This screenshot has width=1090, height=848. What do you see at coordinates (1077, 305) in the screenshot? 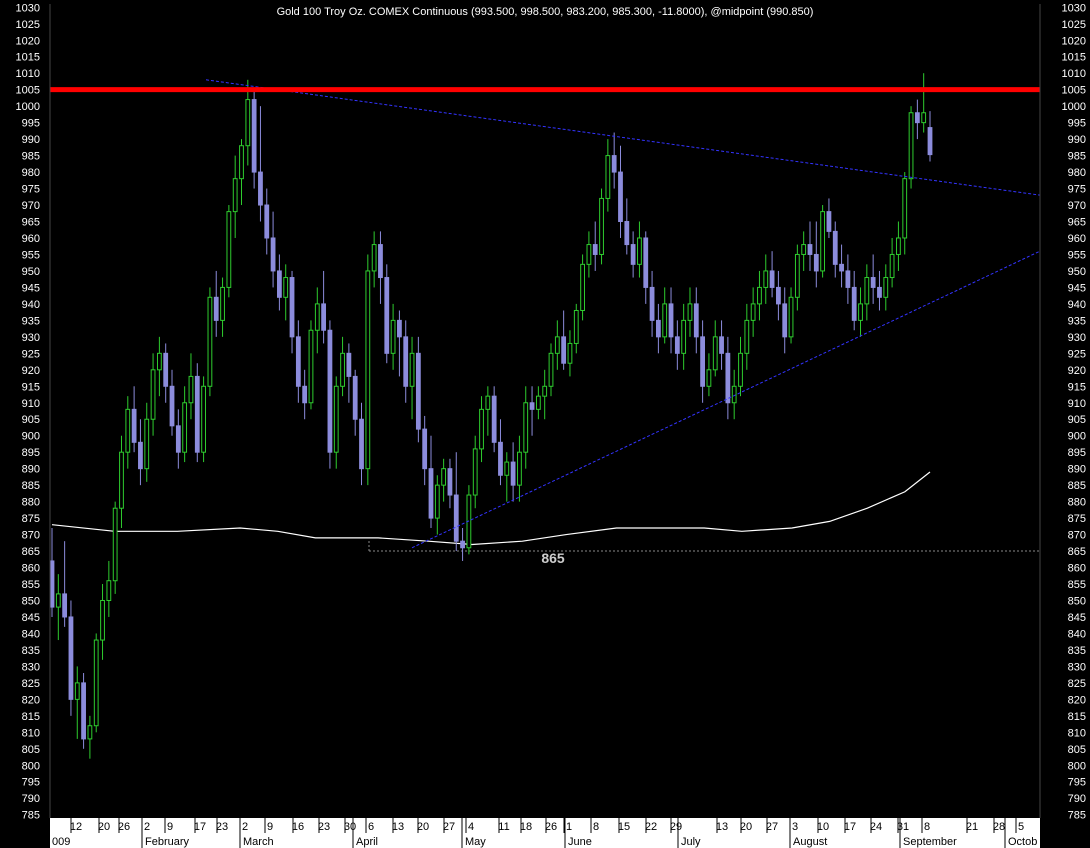
I see `y-tick-label-right: 940` at bounding box center [1077, 305].